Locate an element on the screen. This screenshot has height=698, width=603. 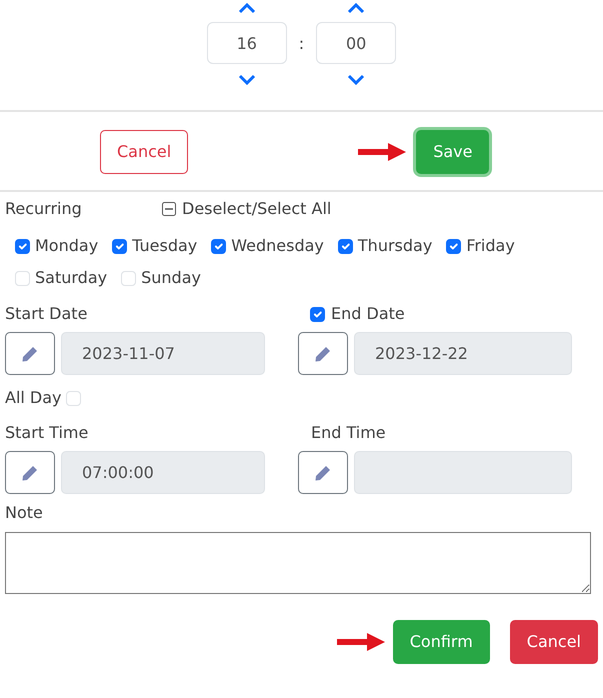
note-field is located at coordinates (298, 563).